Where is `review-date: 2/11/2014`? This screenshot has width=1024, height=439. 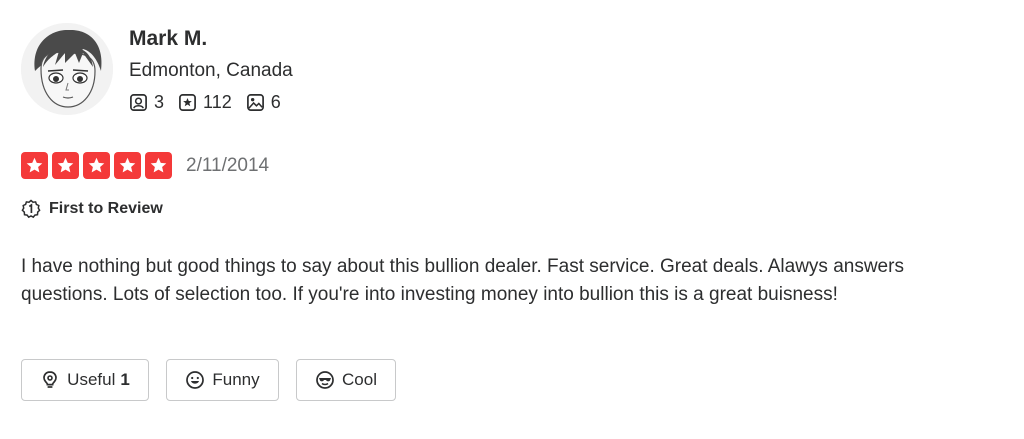 review-date: 2/11/2014 is located at coordinates (228, 165).